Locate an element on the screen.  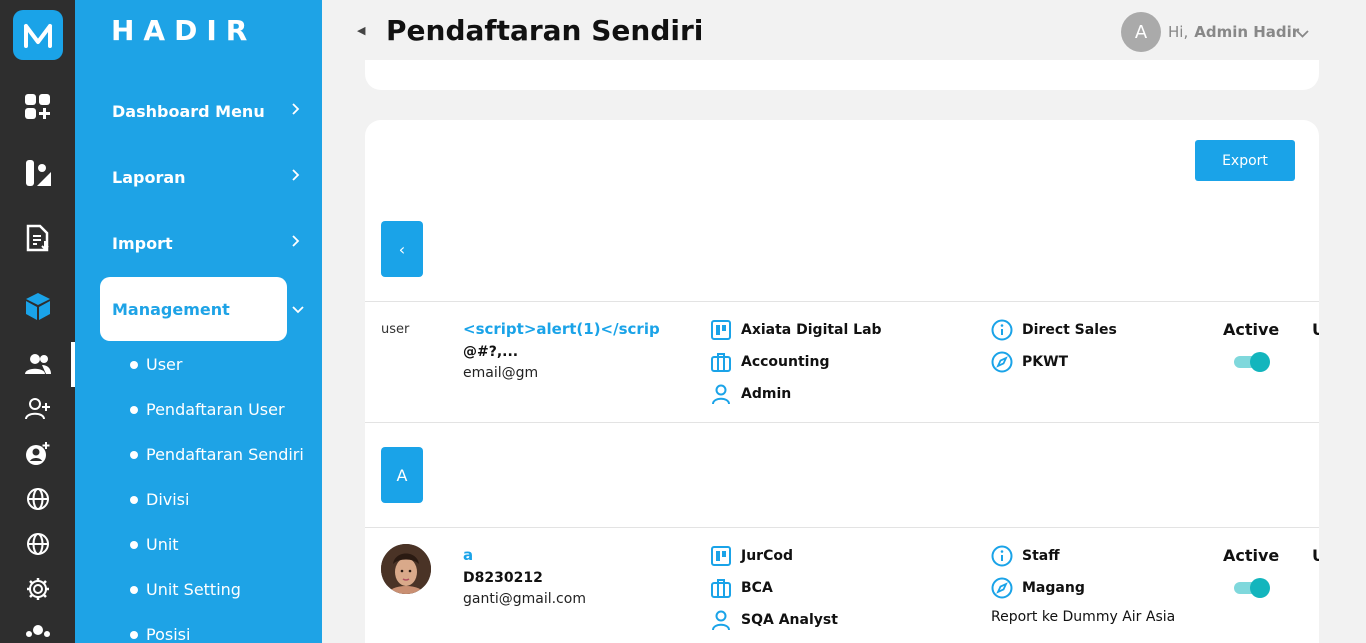
group-letter-button: A is located at coordinates (402, 475).